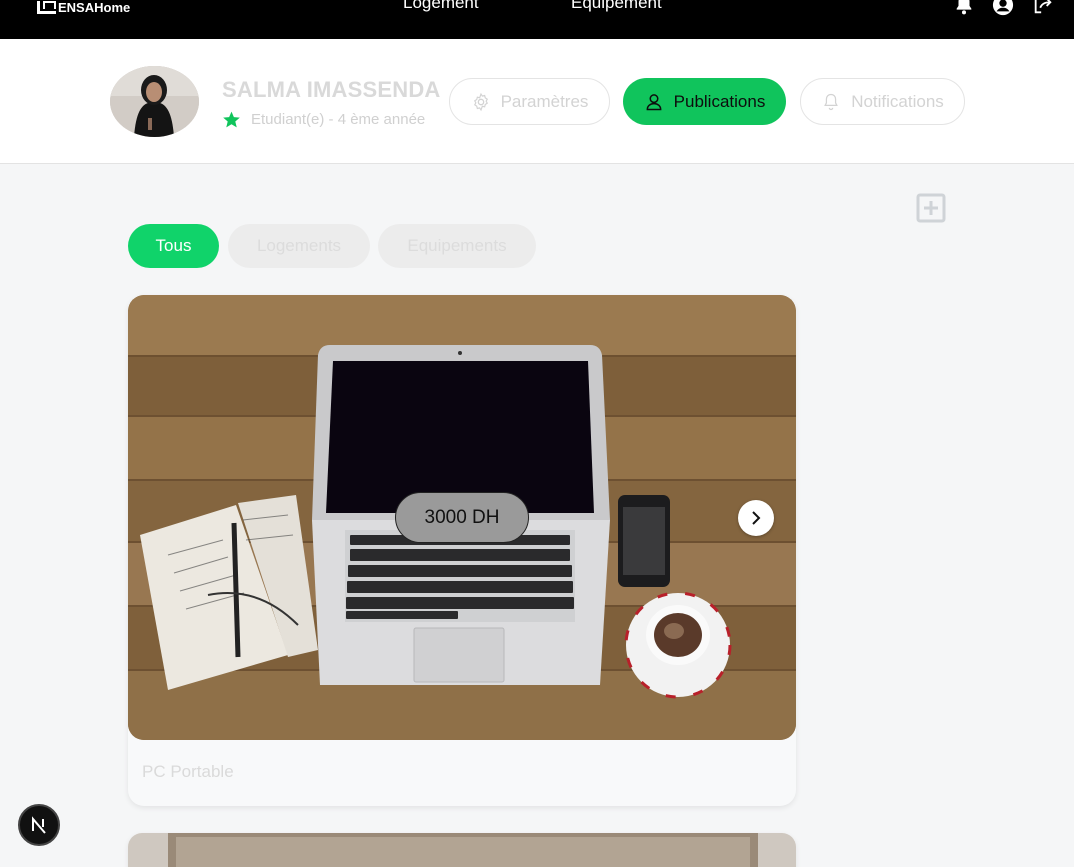 The width and height of the screenshot is (1074, 867). What do you see at coordinates (299, 246) in the screenshot?
I see `filter-logements: Logements` at bounding box center [299, 246].